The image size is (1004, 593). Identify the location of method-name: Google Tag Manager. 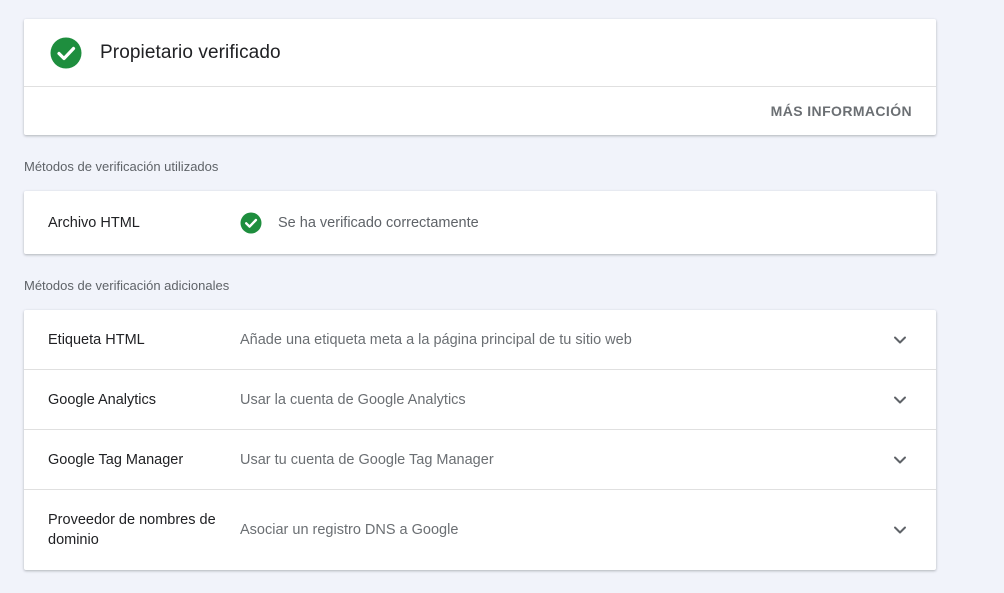
(116, 459).